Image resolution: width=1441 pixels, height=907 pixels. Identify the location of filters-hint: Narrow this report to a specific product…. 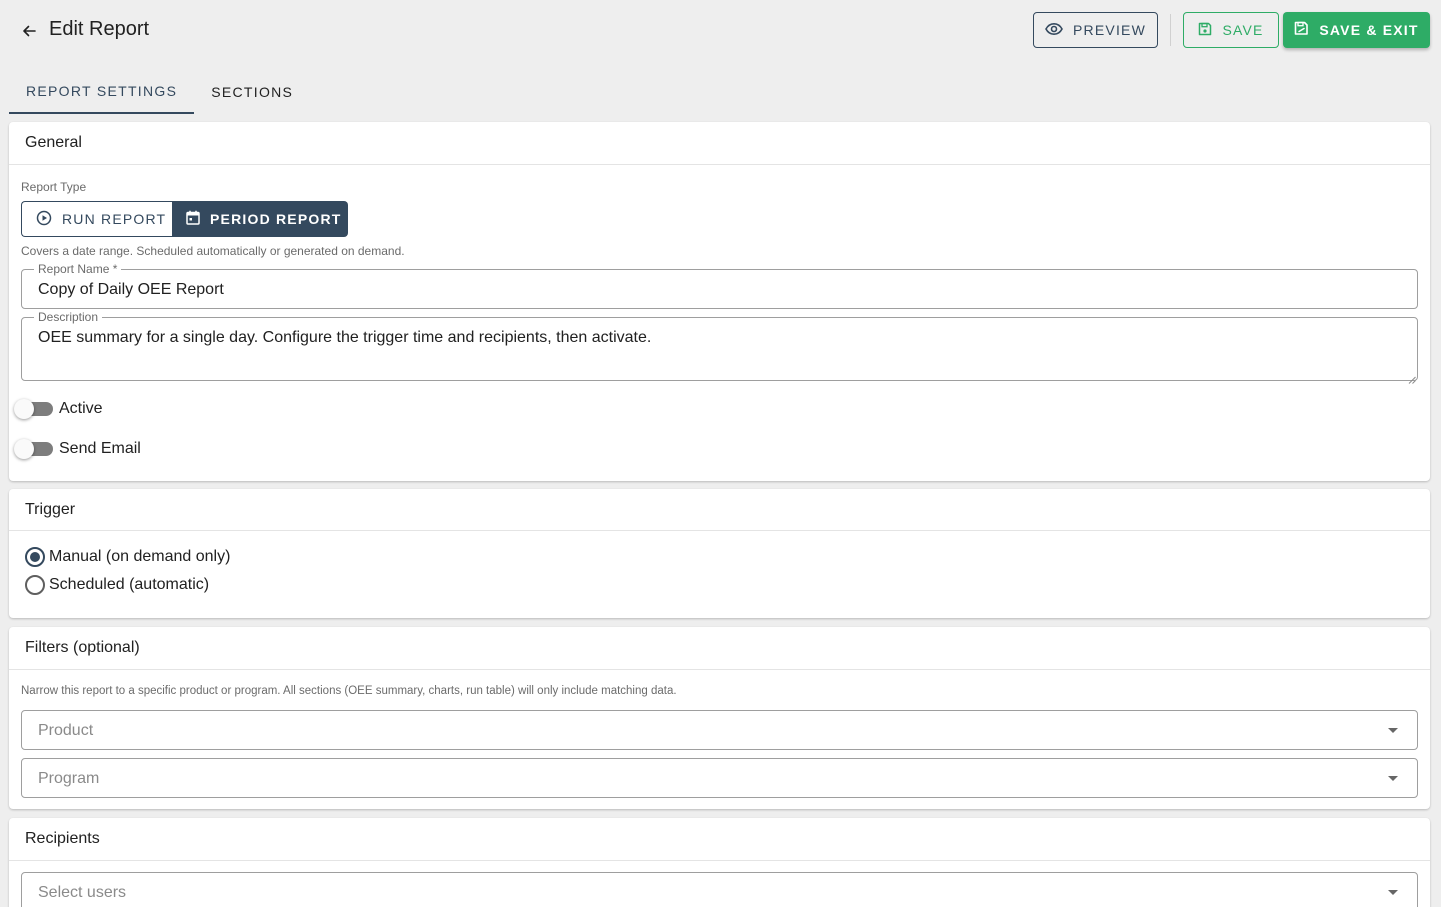
(349, 691).